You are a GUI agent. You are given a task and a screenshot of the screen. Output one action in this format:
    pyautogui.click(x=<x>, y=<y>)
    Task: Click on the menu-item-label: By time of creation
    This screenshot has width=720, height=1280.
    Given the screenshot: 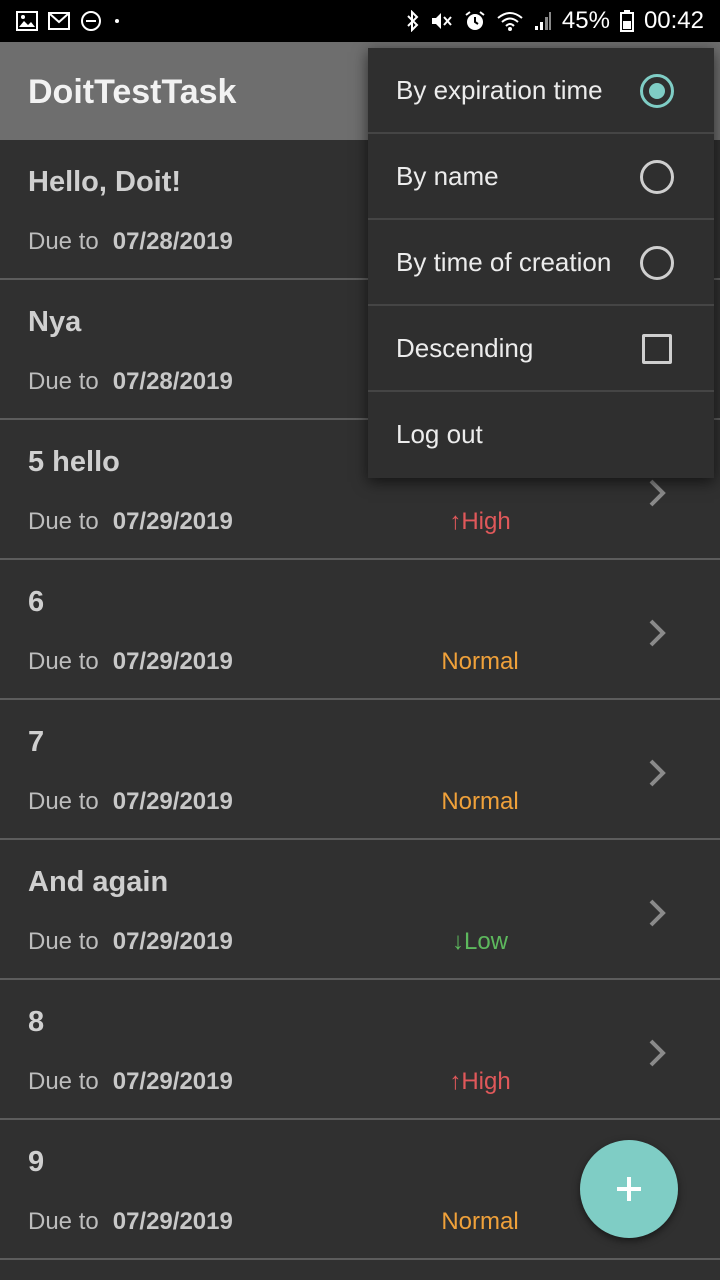 What is the action you would take?
    pyautogui.click(x=504, y=262)
    